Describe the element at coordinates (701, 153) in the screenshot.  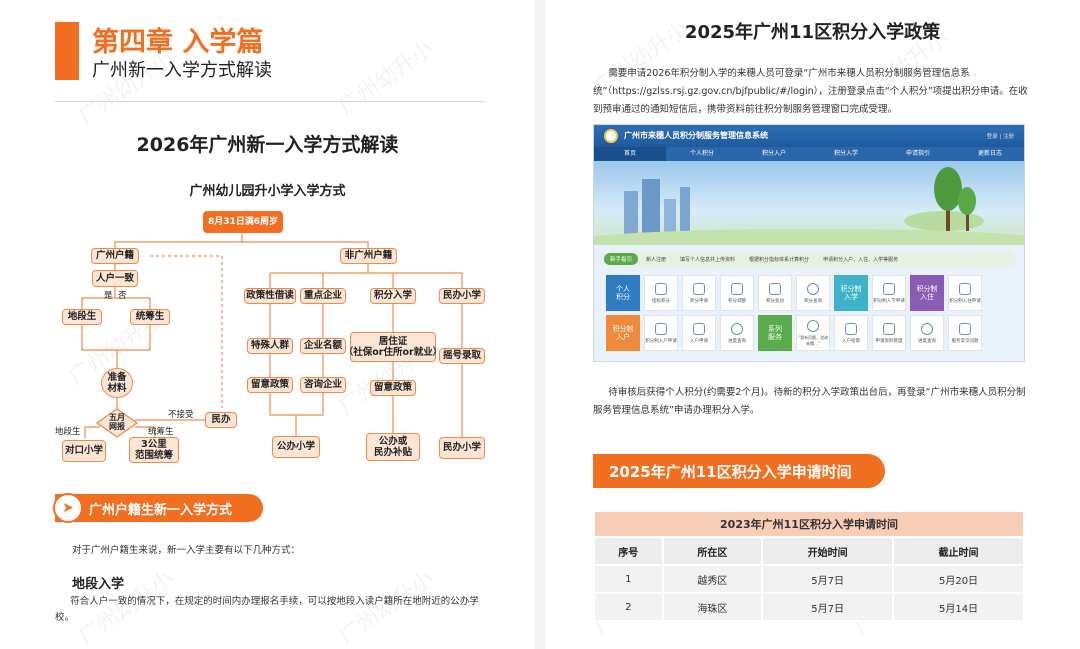
I see `portal-nav-item: 个人积分` at that location.